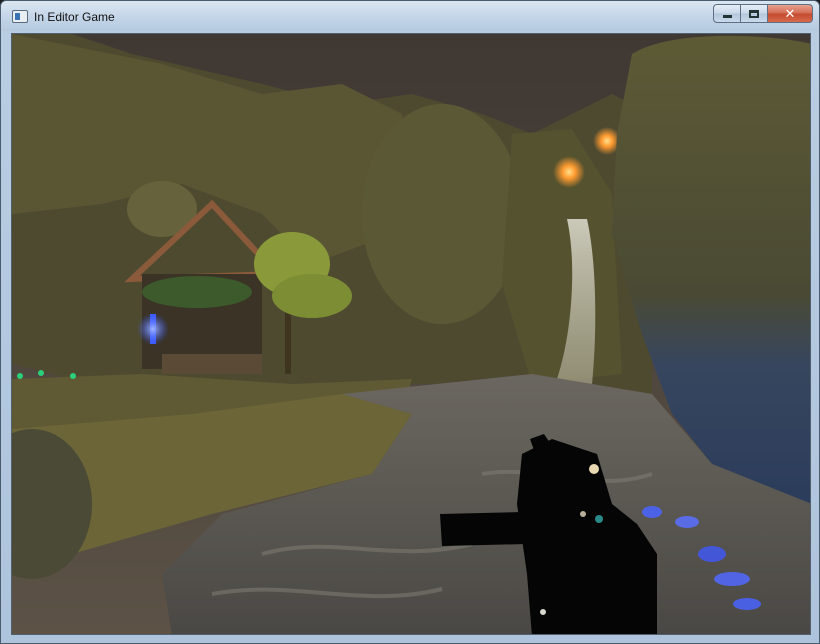  I want to click on close-button: ✕, so click(790, 13).